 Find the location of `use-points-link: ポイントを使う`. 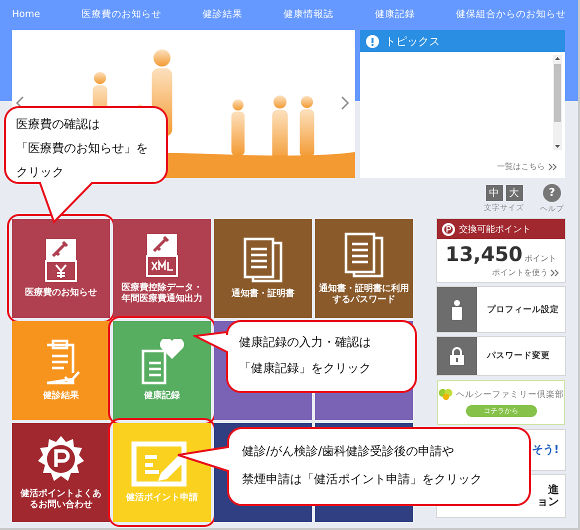

use-points-link: ポイントを使う is located at coordinates (520, 272).